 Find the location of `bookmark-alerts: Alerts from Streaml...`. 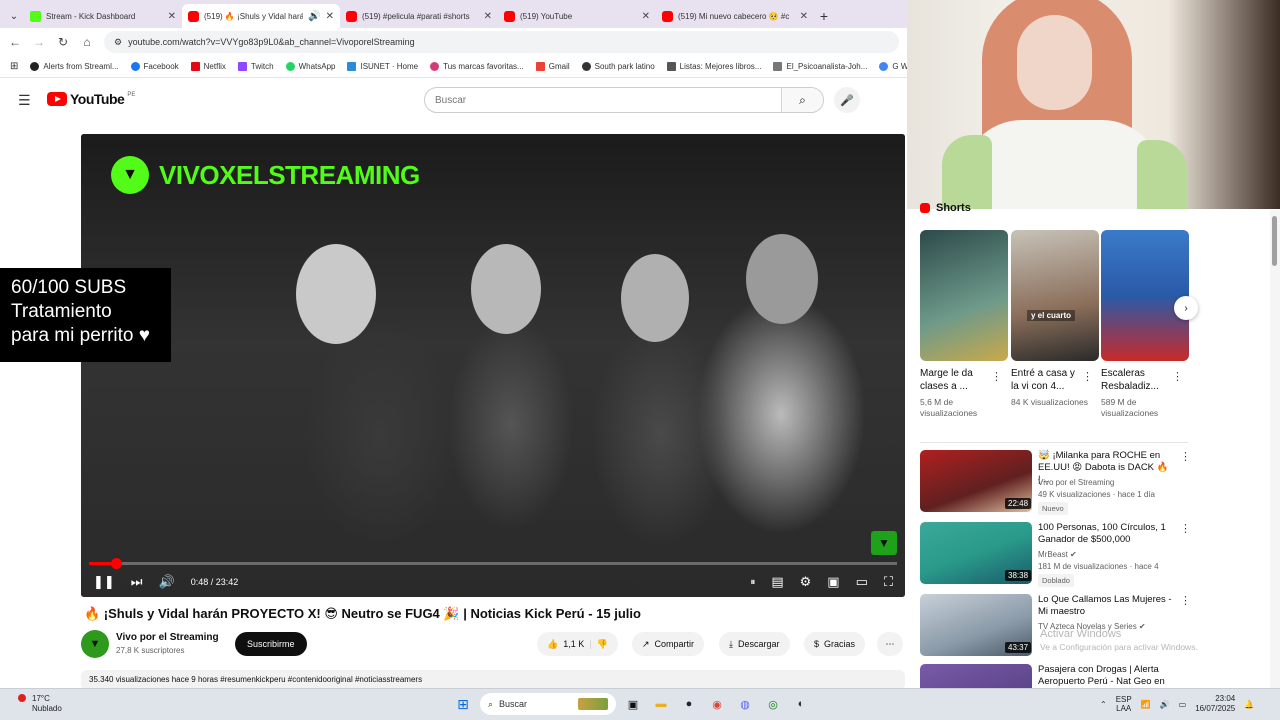

bookmark-alerts: Alerts from Streaml... is located at coordinates (74, 66).